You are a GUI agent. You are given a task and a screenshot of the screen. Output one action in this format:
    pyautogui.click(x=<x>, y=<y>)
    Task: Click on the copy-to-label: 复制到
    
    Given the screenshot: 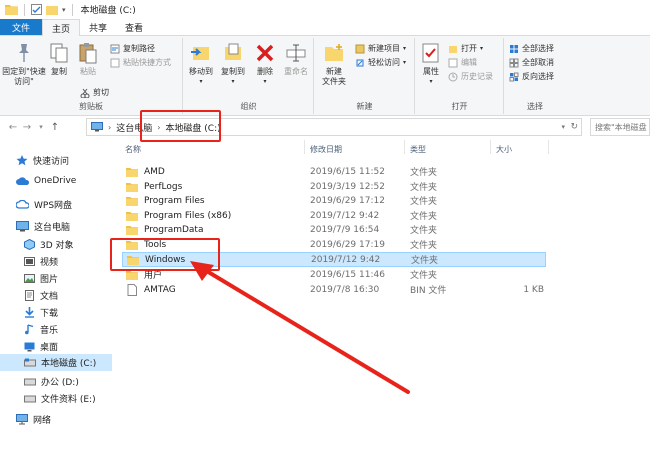 What is the action you would take?
    pyautogui.click(x=233, y=71)
    